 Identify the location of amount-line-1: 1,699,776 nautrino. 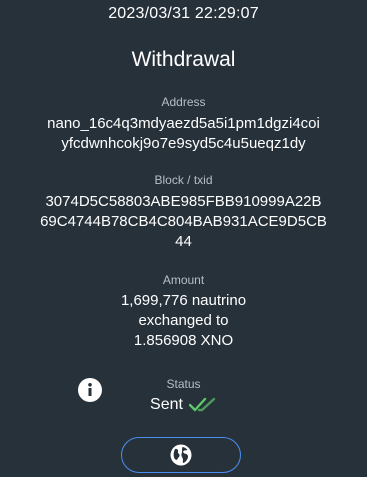
(183, 300).